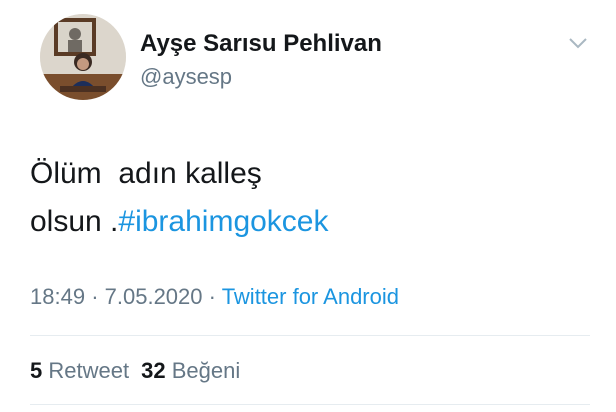 This screenshot has height=412, width=616. I want to click on retweet-count: 5, so click(36, 370).